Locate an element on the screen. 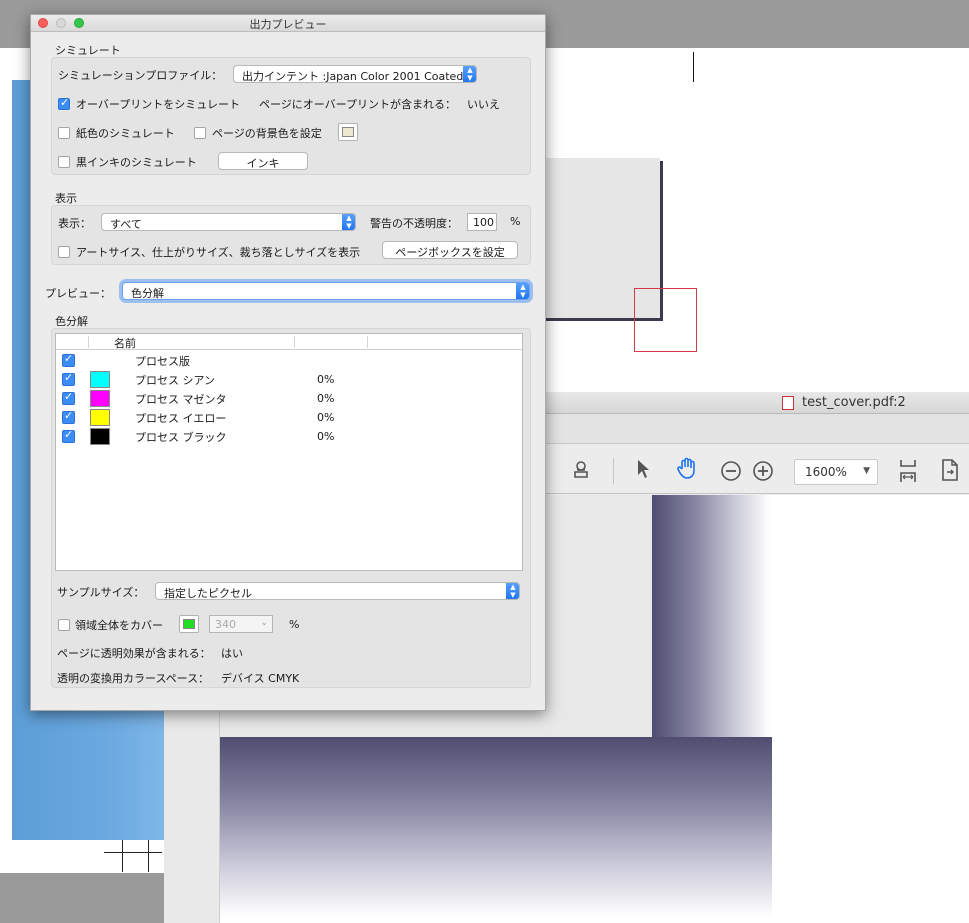  column-name-header: 名前 is located at coordinates (125, 343).